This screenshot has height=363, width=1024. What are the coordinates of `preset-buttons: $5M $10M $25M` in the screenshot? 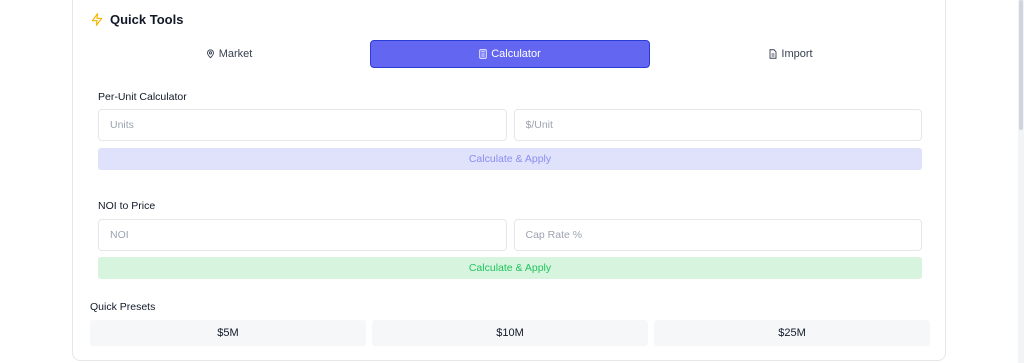 It's located at (510, 333).